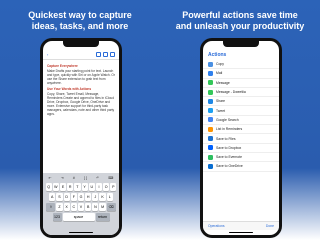 This screenshot has height=240, width=320. I want to click on key-e: E, so click(63, 187).